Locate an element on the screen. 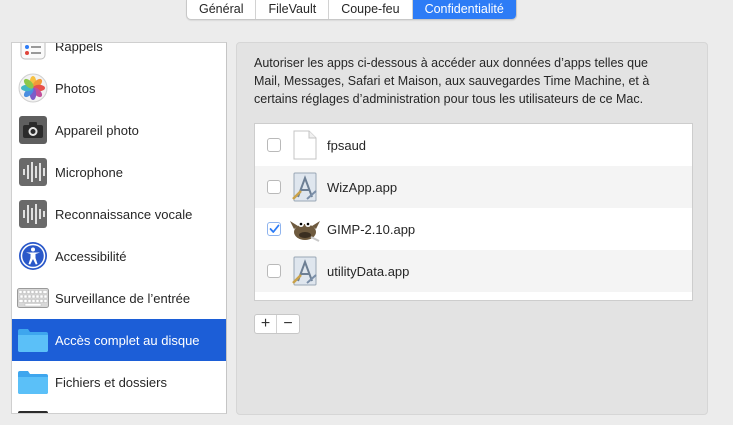 This screenshot has height=425, width=733. list-item: GIMP-2.10.app is located at coordinates (473, 229).